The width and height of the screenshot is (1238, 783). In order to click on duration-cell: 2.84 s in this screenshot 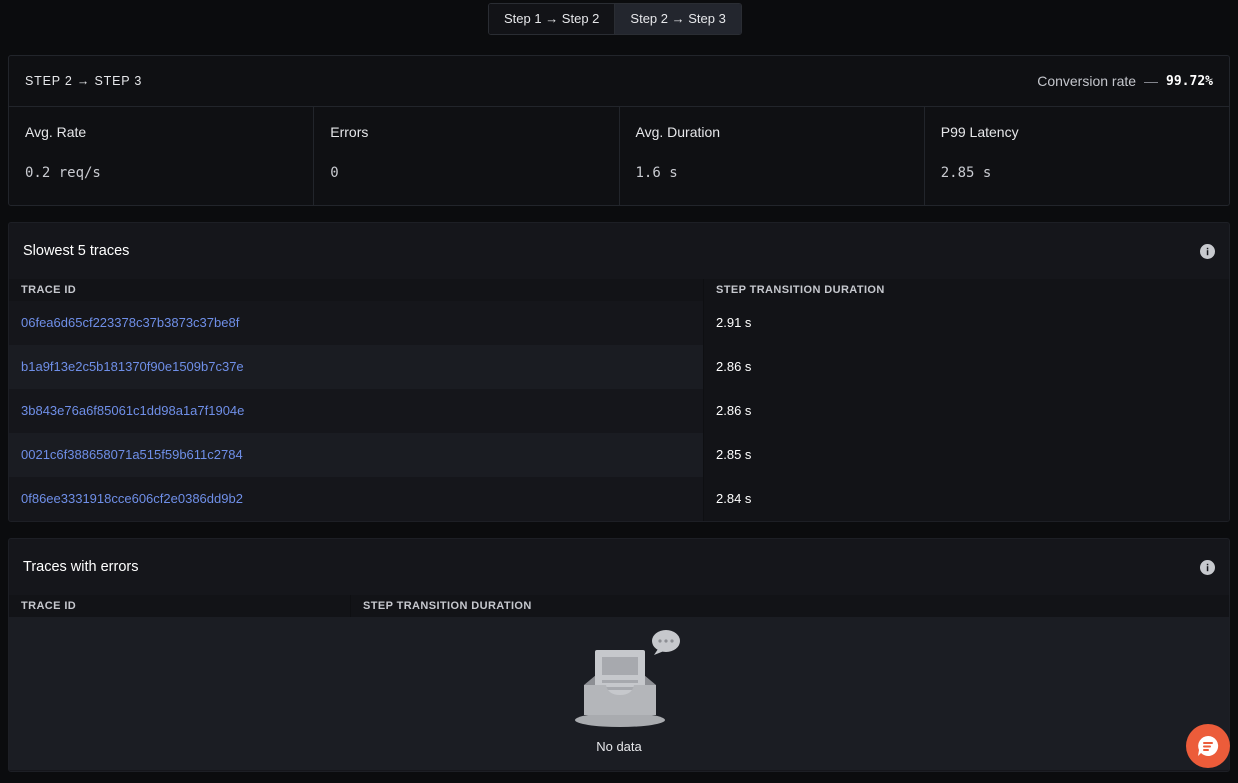, I will do `click(966, 499)`.